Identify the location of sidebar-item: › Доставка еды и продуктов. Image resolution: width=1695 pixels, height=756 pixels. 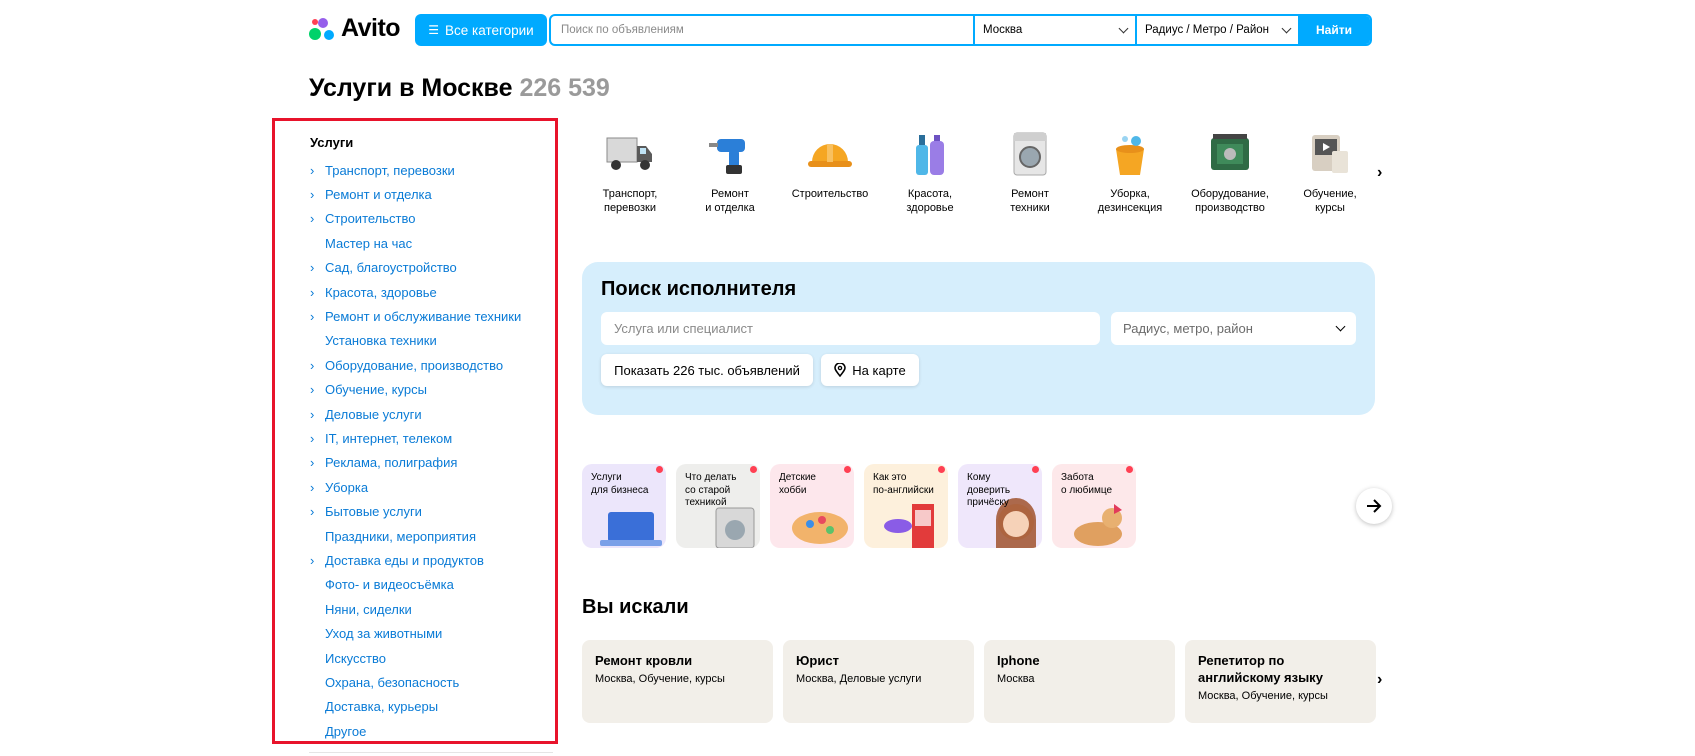
(415, 560).